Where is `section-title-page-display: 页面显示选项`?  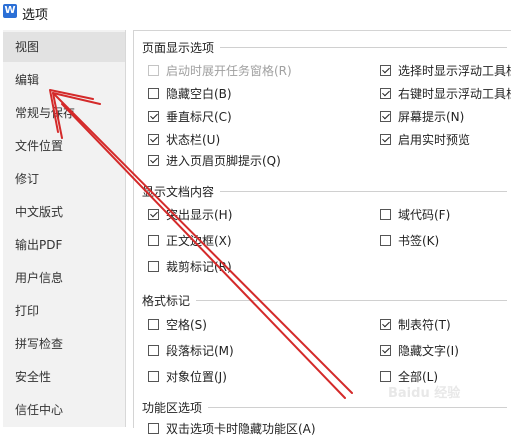
section-title-page-display: 页面显示选项 is located at coordinates (181, 47).